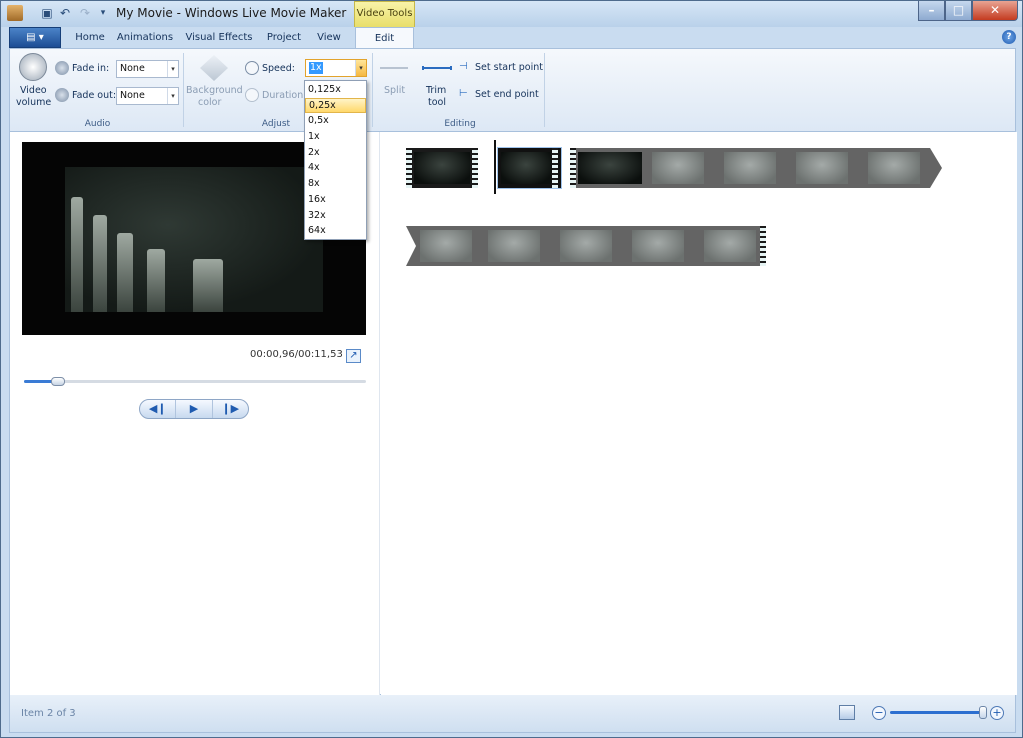 This screenshot has height=738, width=1023. Describe the element at coordinates (214, 90) in the screenshot. I see `background-color-label: Background` at that location.